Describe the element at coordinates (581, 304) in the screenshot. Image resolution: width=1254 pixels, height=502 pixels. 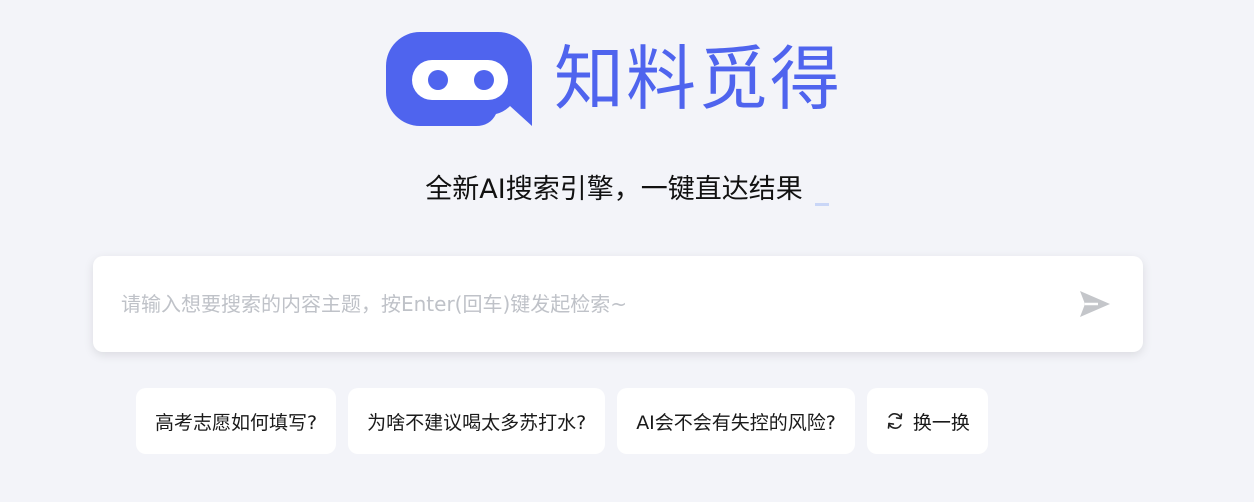
I see `search-input` at that location.